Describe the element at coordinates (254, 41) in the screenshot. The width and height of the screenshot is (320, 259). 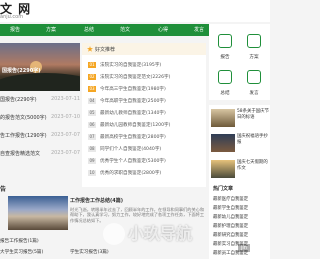
I see `clipboard-icon` at that location.